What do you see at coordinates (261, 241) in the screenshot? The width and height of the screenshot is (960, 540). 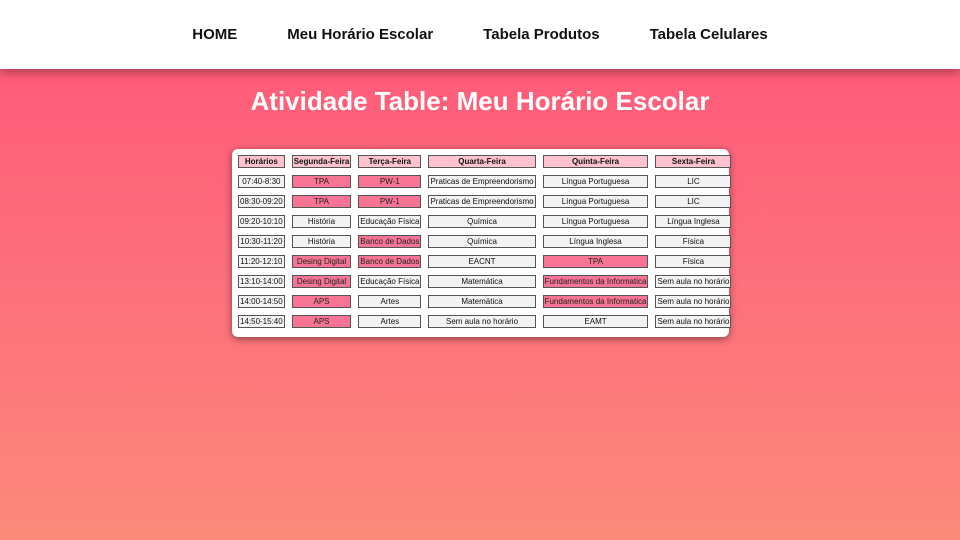 I see `table-cell: 10:30-11:20` at bounding box center [261, 241].